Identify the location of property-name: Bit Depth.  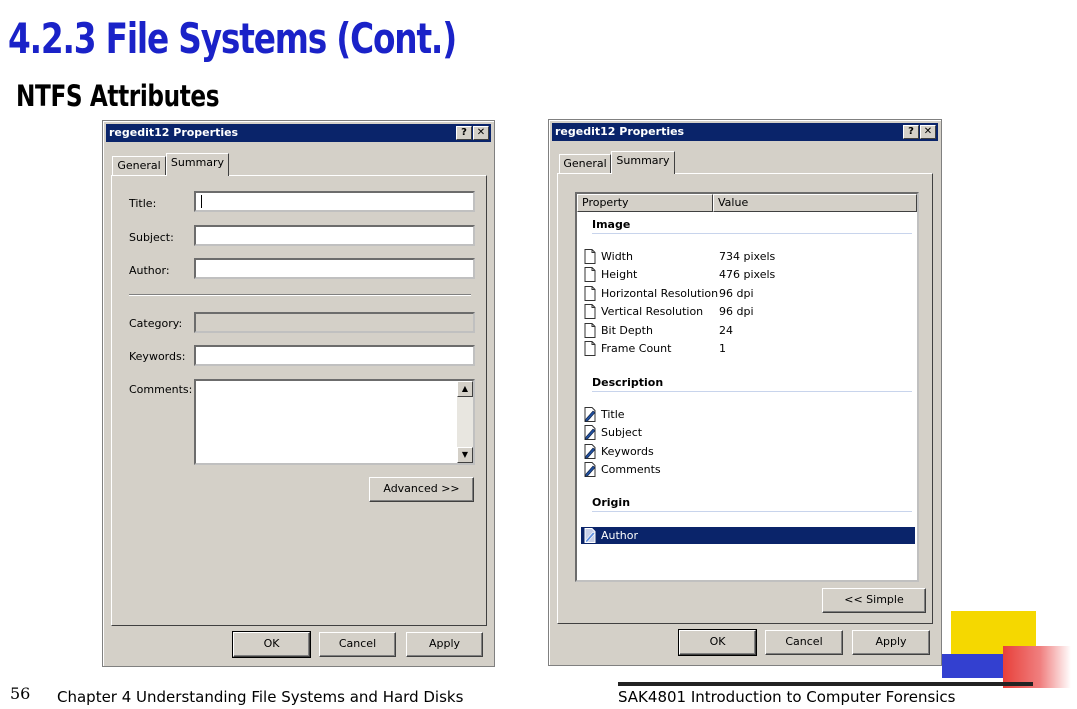
(627, 330).